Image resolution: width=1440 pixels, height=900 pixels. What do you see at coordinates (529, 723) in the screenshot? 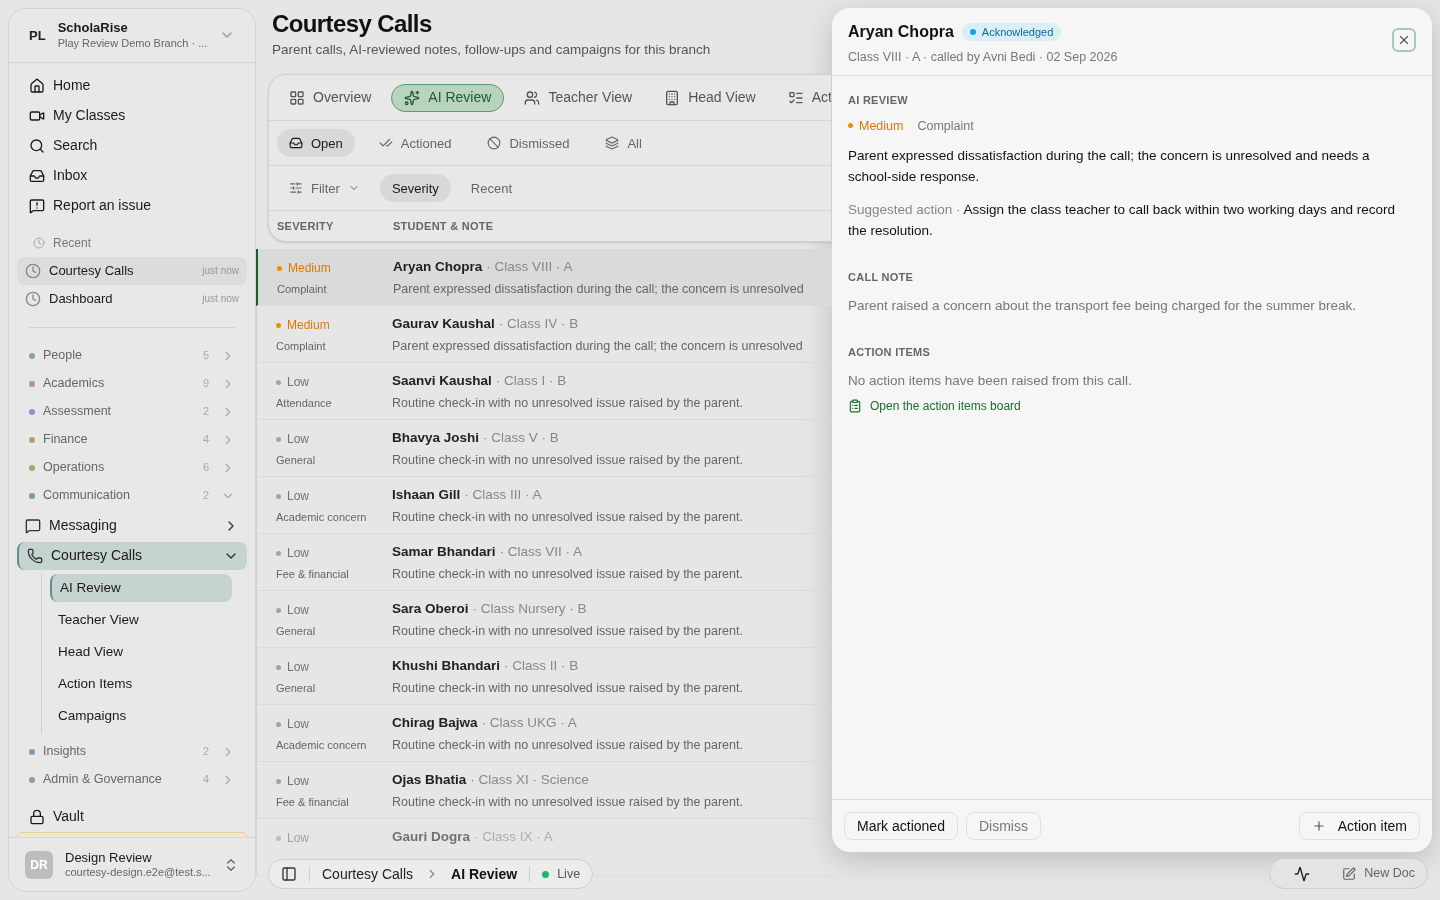
I see `student-class: · Class UKG · A` at bounding box center [529, 723].